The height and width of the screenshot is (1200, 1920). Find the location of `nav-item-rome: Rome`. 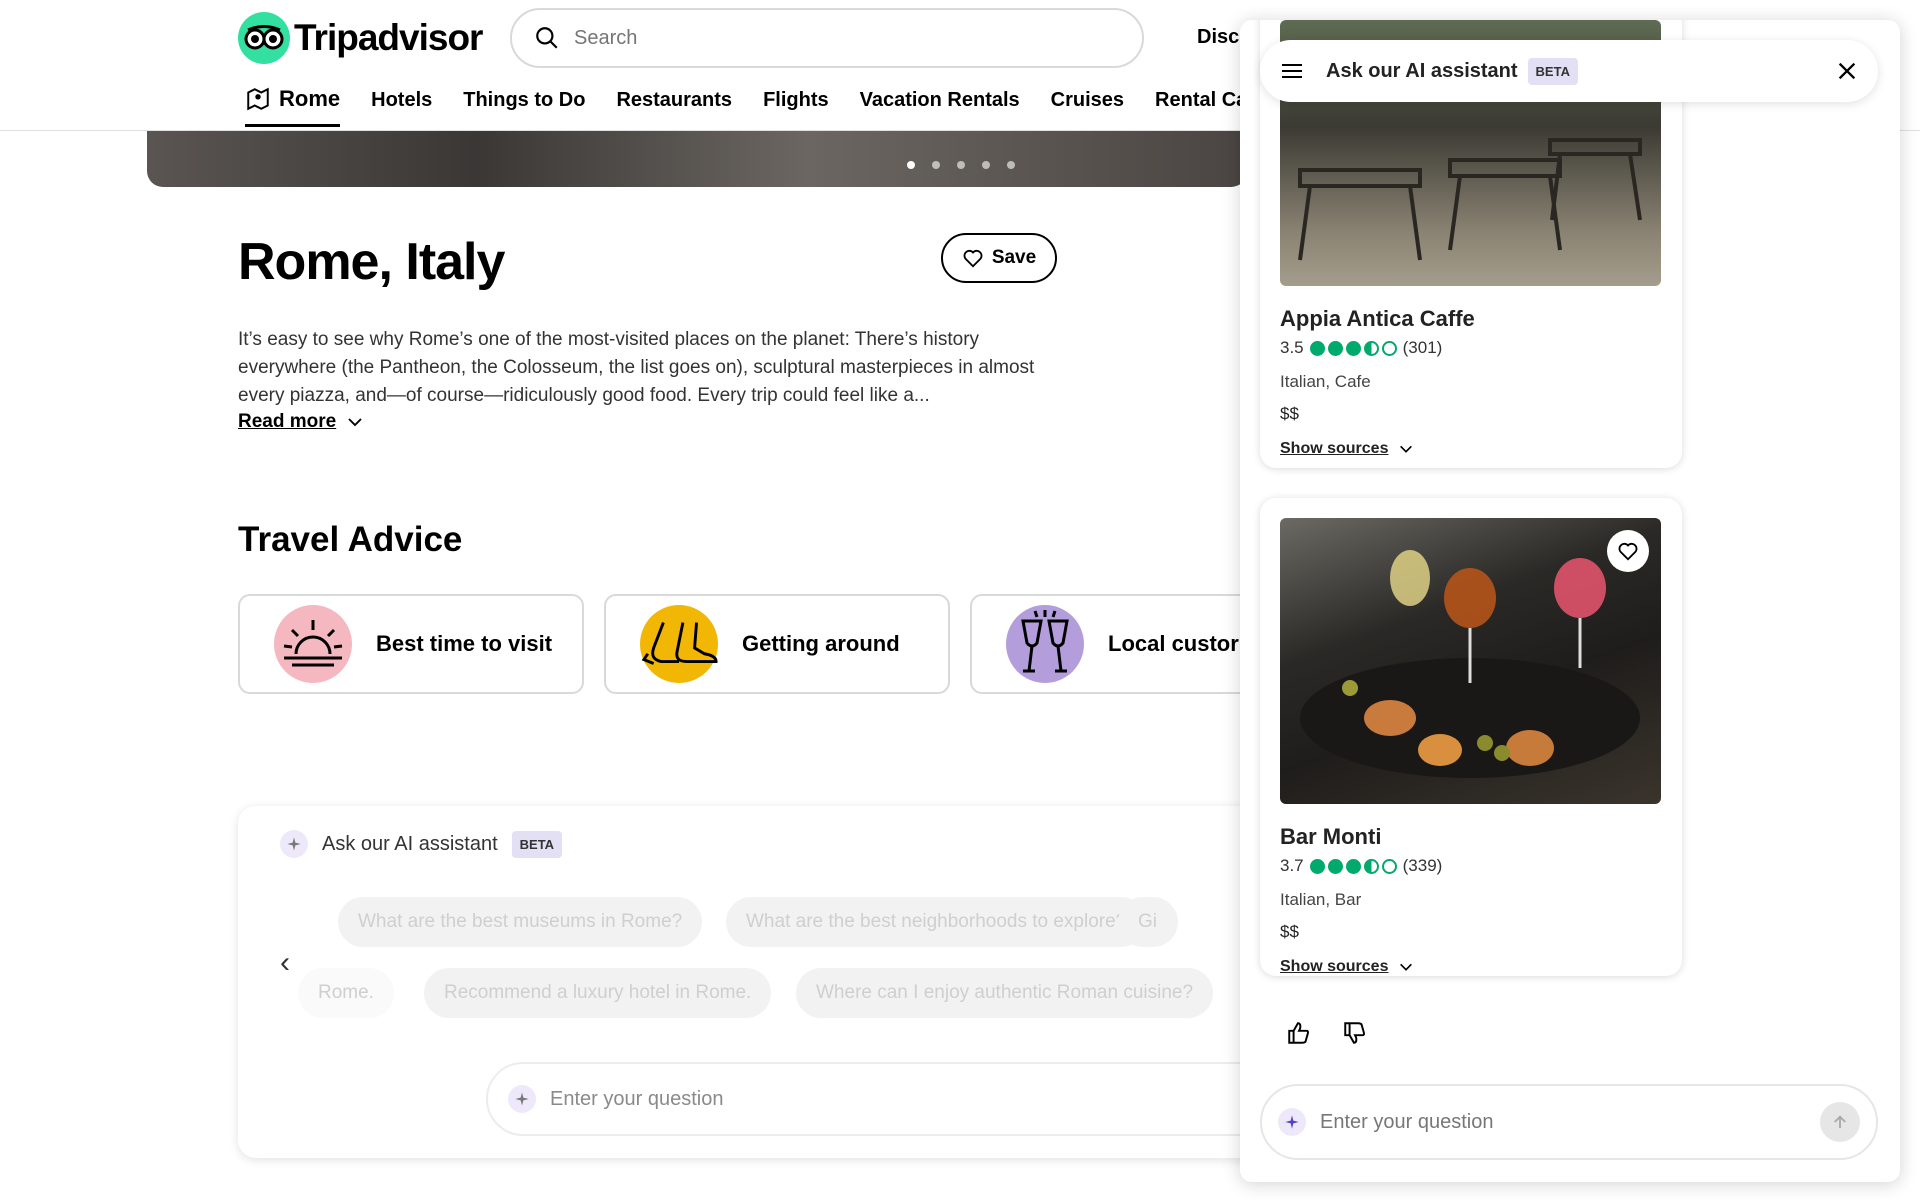

nav-item-rome: Rome is located at coordinates (293, 106).